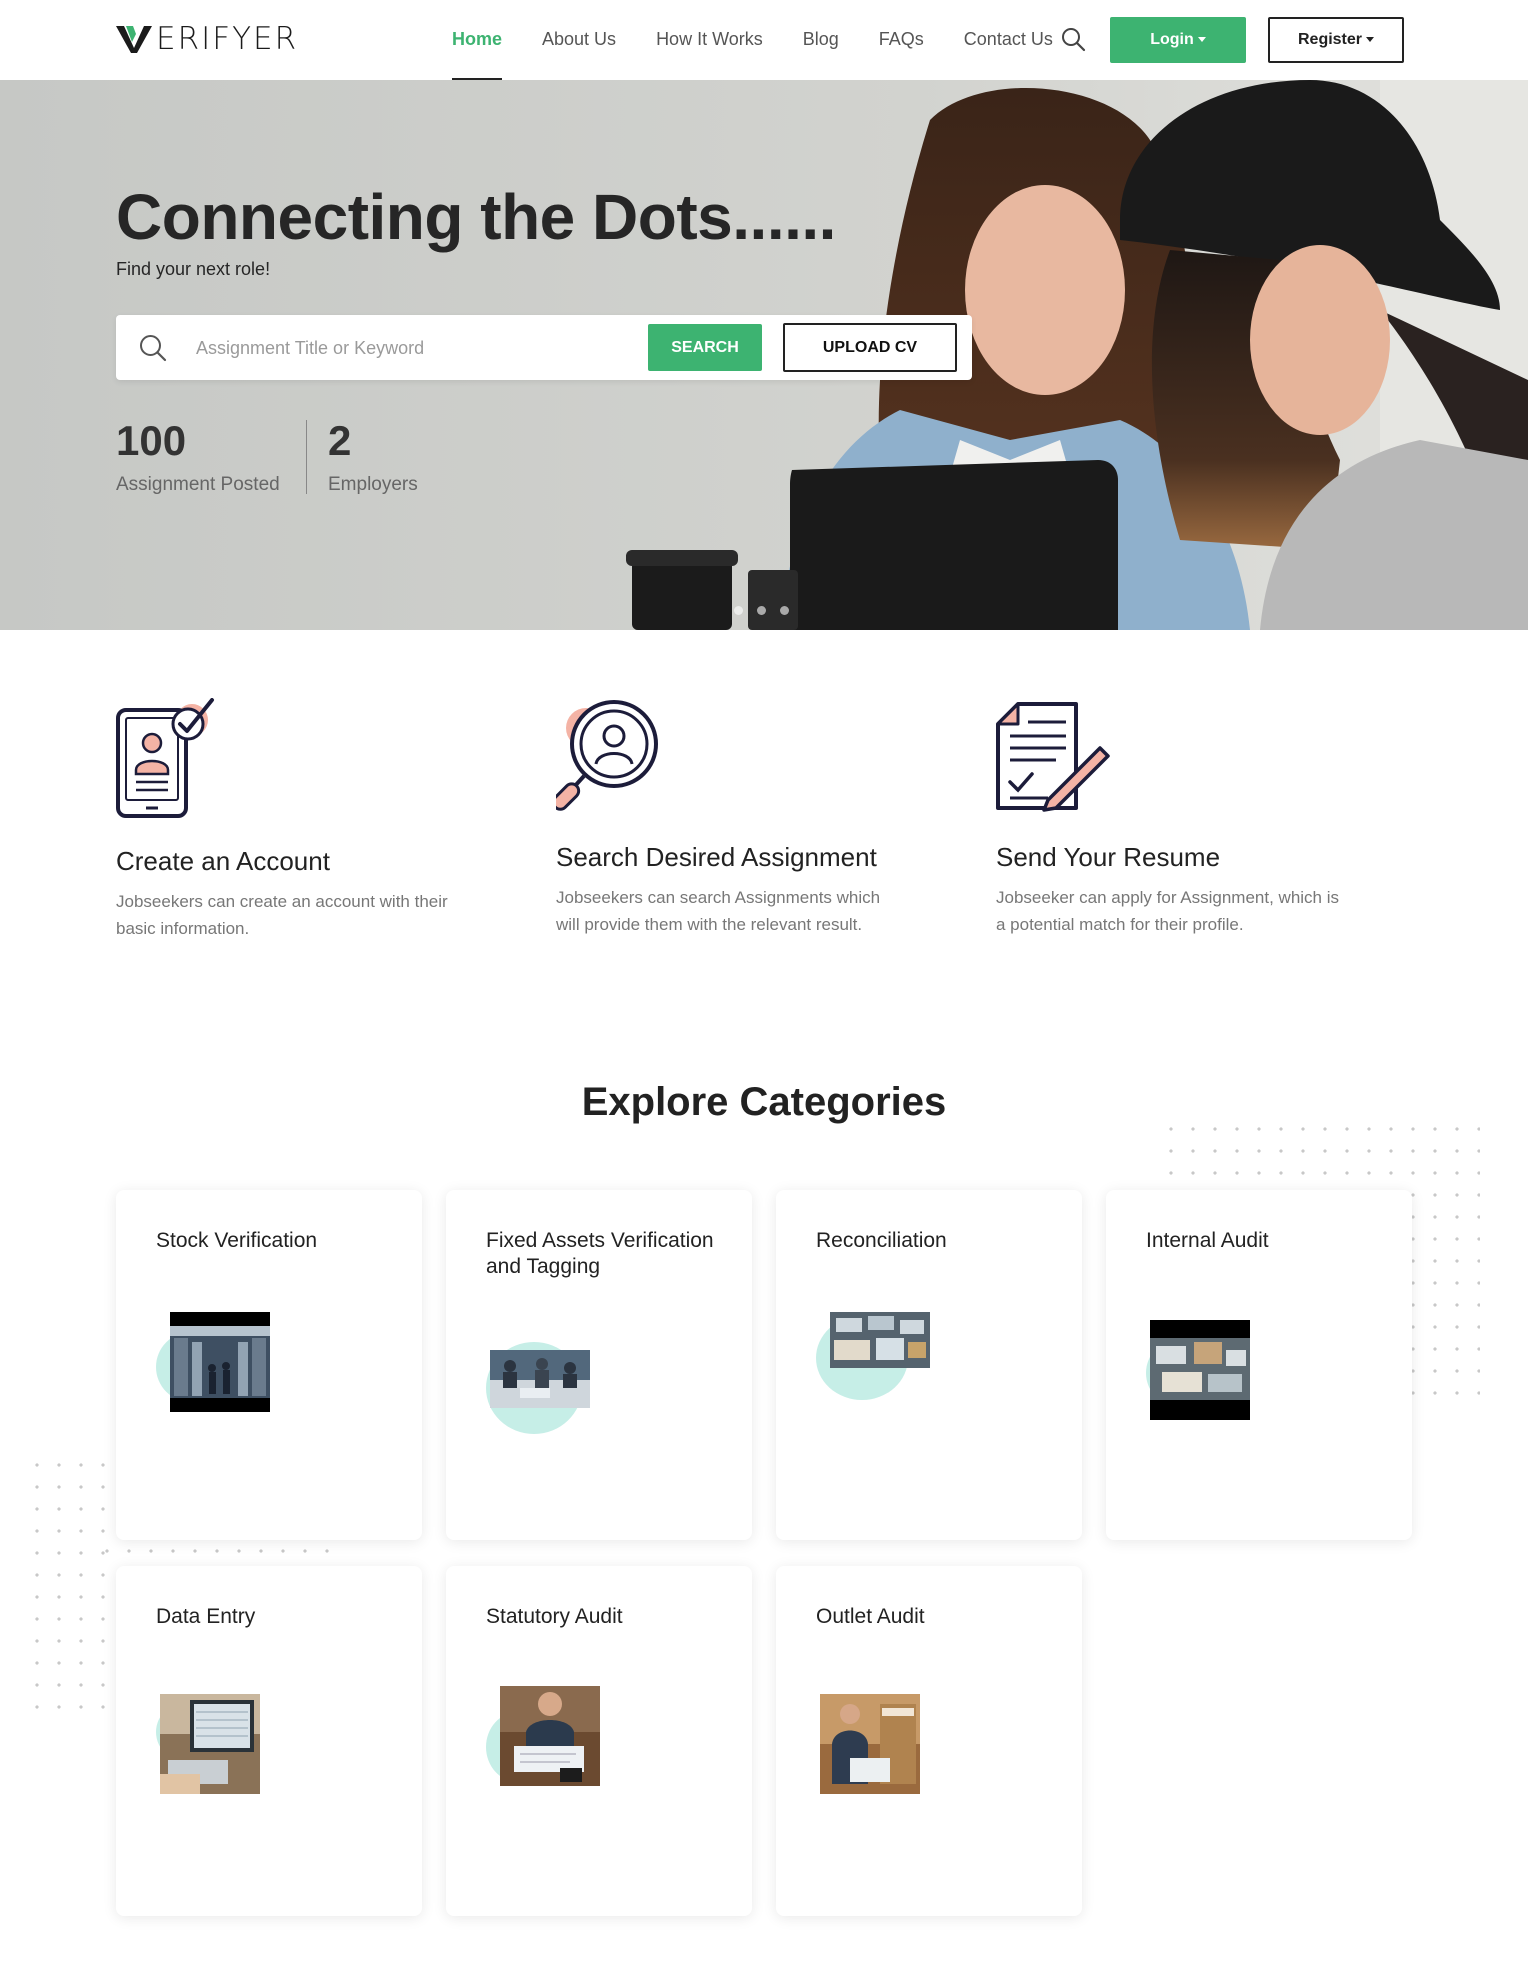 The height and width of the screenshot is (1972, 1528). Describe the element at coordinates (709, 40) in the screenshot. I see `nav-how-it-works: How It Works` at that location.